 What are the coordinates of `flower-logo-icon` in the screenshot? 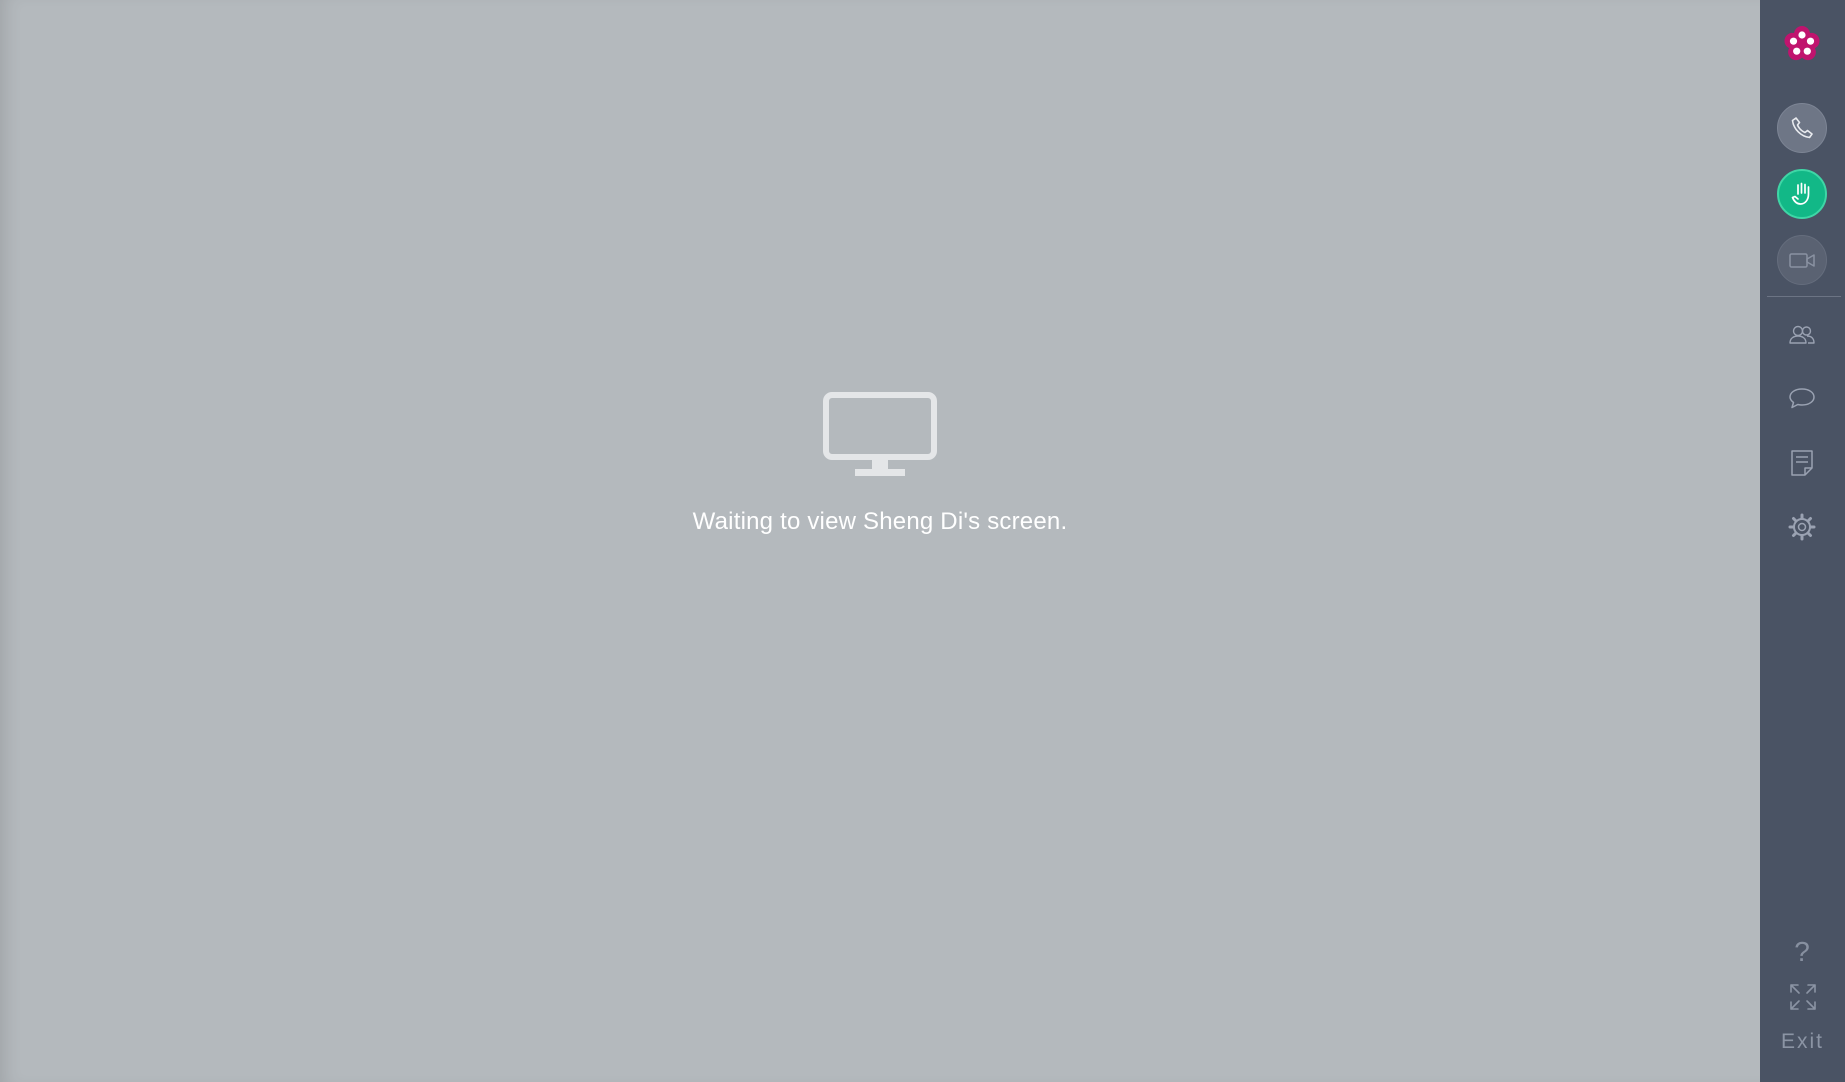 It's located at (1802, 44).